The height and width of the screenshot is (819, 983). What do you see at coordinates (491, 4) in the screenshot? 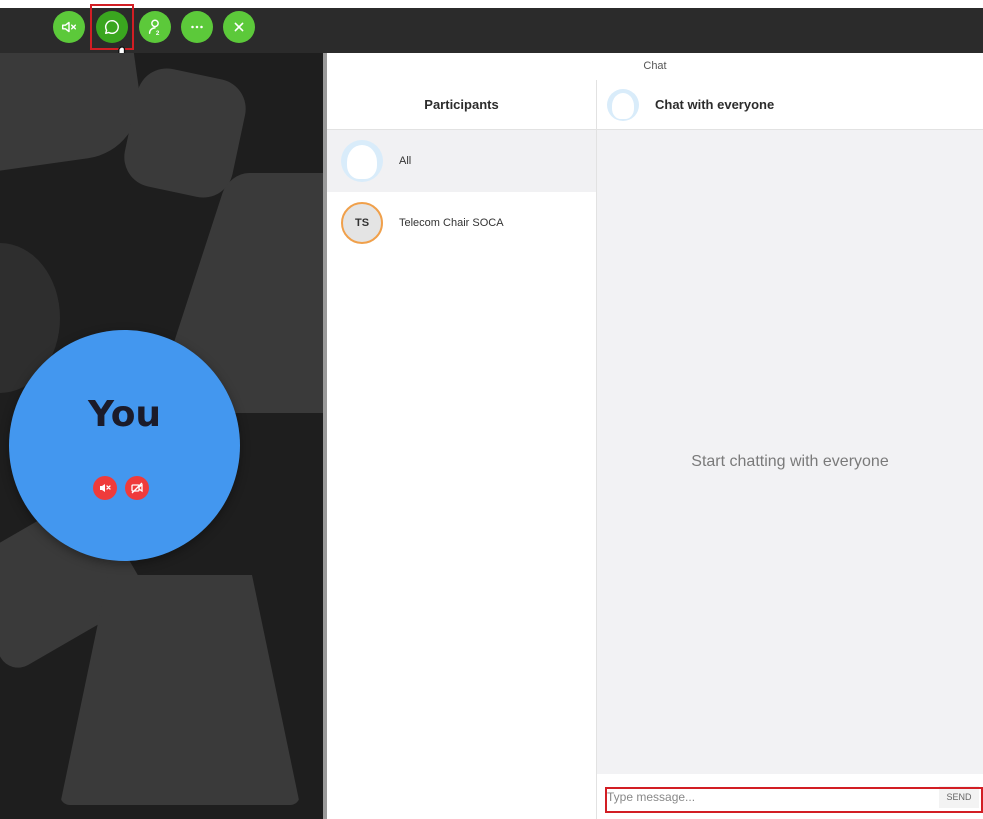
I see `top-strip` at bounding box center [491, 4].